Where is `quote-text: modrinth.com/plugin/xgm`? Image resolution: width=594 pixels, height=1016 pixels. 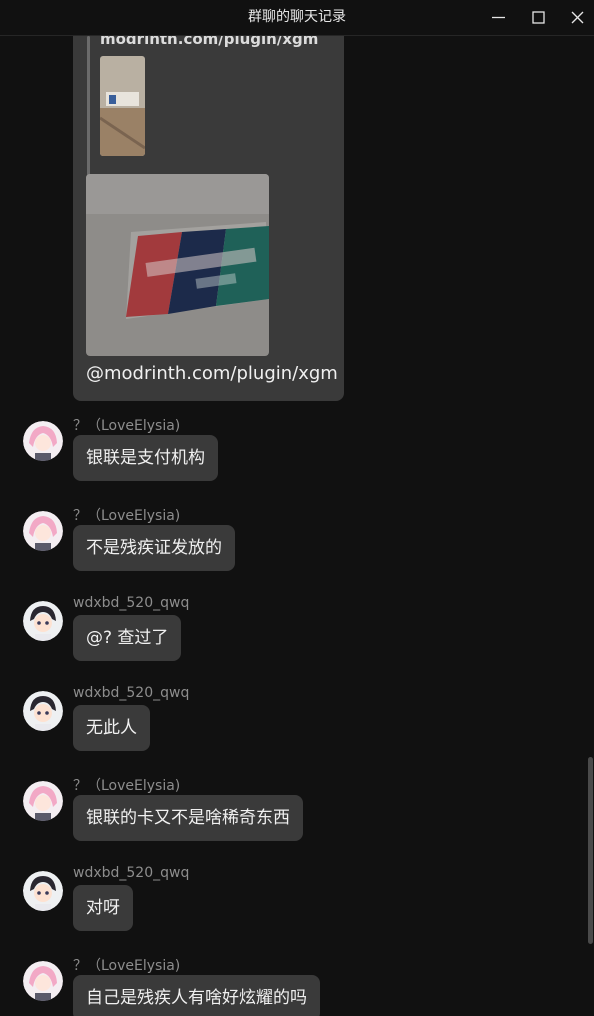 quote-text: modrinth.com/plugin/xgm is located at coordinates (209, 42).